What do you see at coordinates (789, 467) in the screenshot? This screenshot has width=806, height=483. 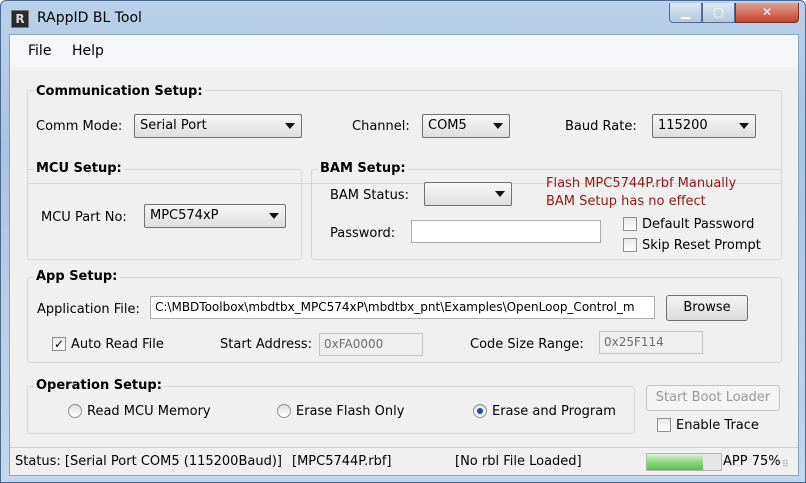 I see `resize-grip-icon: ⠿` at bounding box center [789, 467].